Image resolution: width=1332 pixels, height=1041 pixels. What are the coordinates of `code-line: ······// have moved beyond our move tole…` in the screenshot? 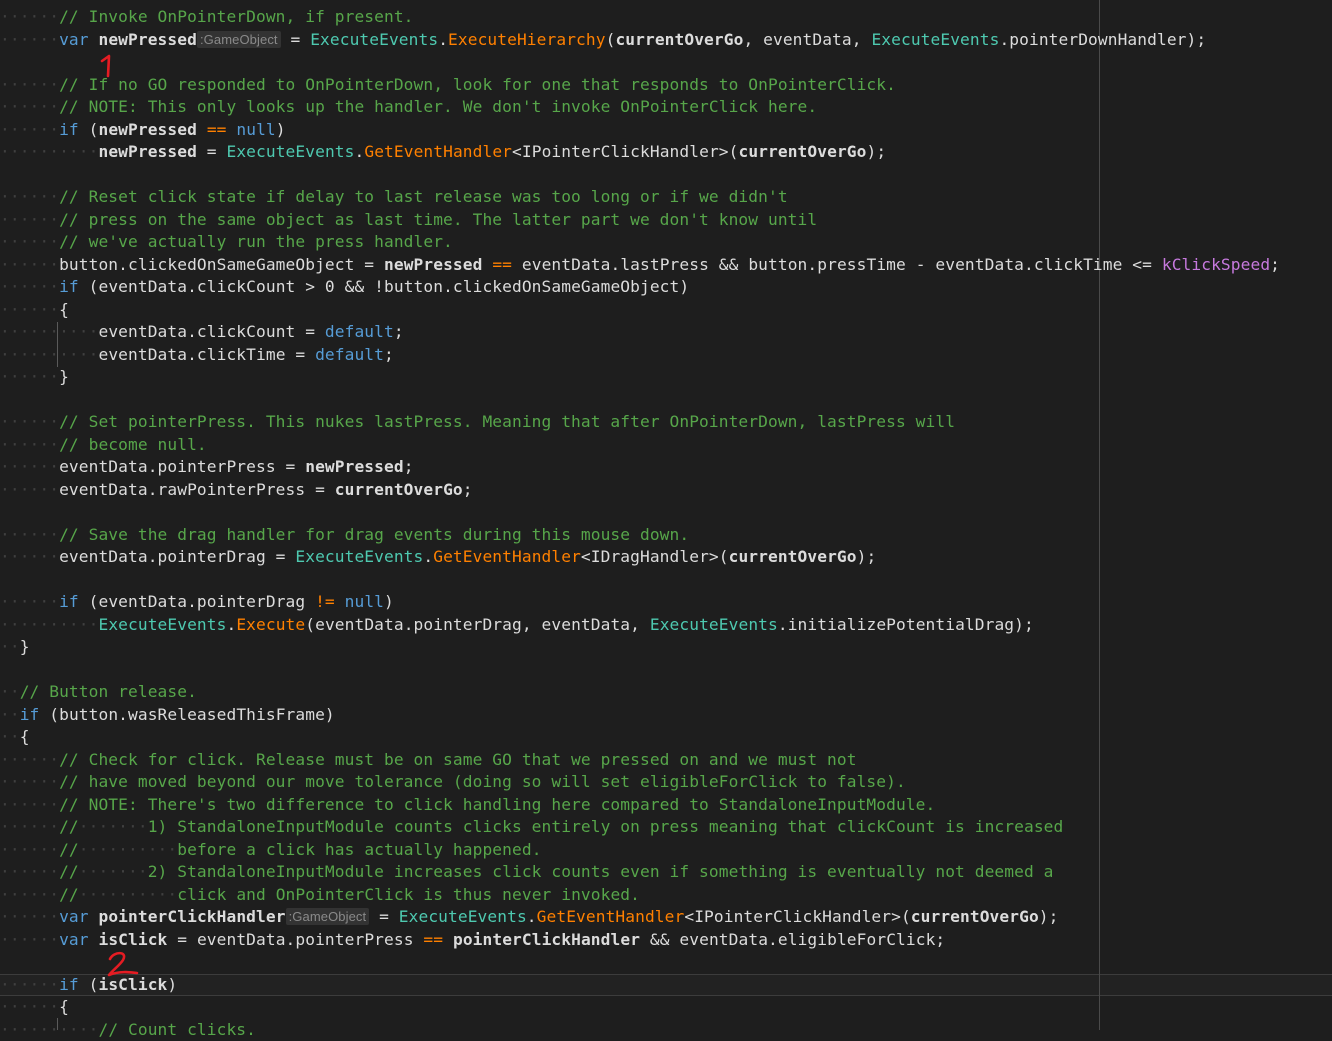 It's located at (453, 782).